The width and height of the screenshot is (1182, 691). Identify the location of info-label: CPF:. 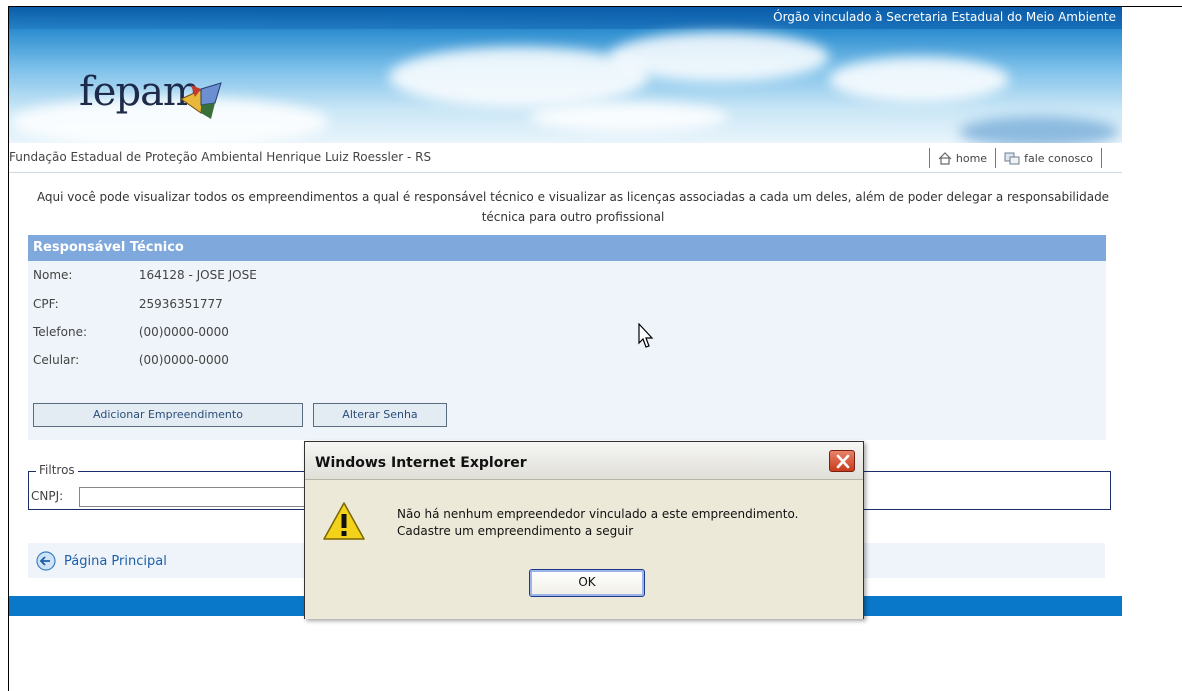
(46, 304).